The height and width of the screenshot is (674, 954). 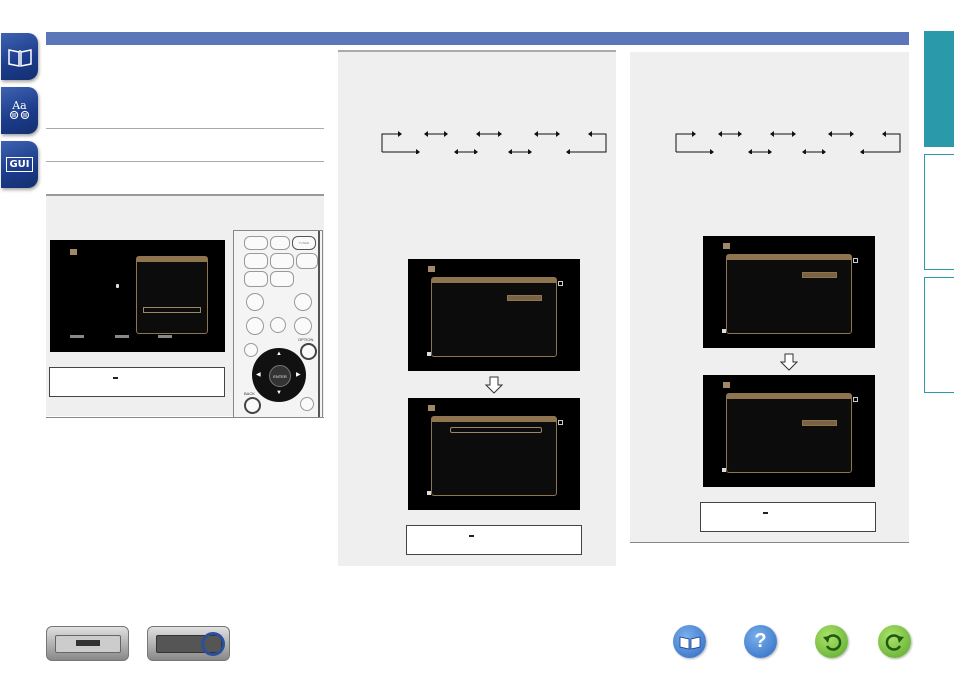 I want to click on back-page-button, so click(x=831, y=641).